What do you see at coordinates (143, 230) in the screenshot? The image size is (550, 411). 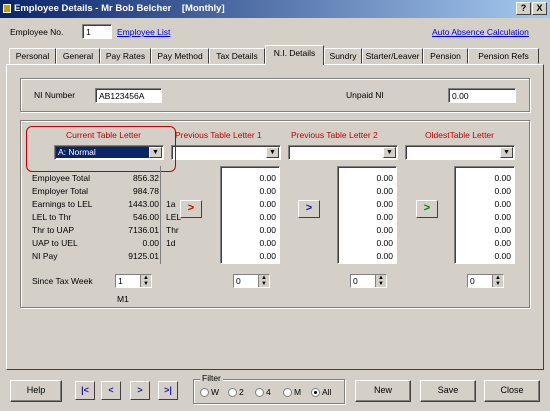 I see `current-value-thr-to-uap: 7136.01` at bounding box center [143, 230].